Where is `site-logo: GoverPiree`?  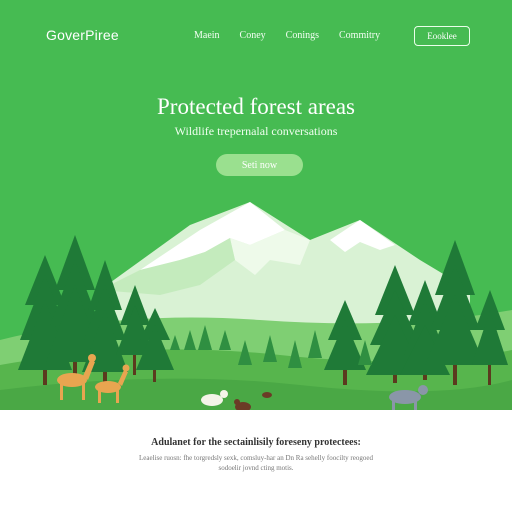
site-logo: GoverPiree is located at coordinates (82, 35).